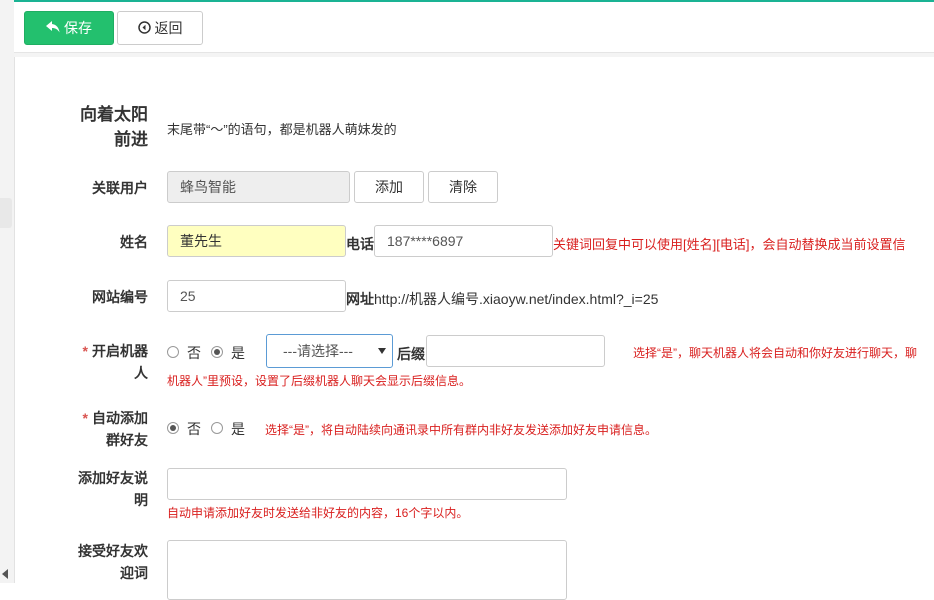 This screenshot has width=934, height=600. Describe the element at coordinates (256, 296) in the screenshot. I see `site-input: 25` at that location.